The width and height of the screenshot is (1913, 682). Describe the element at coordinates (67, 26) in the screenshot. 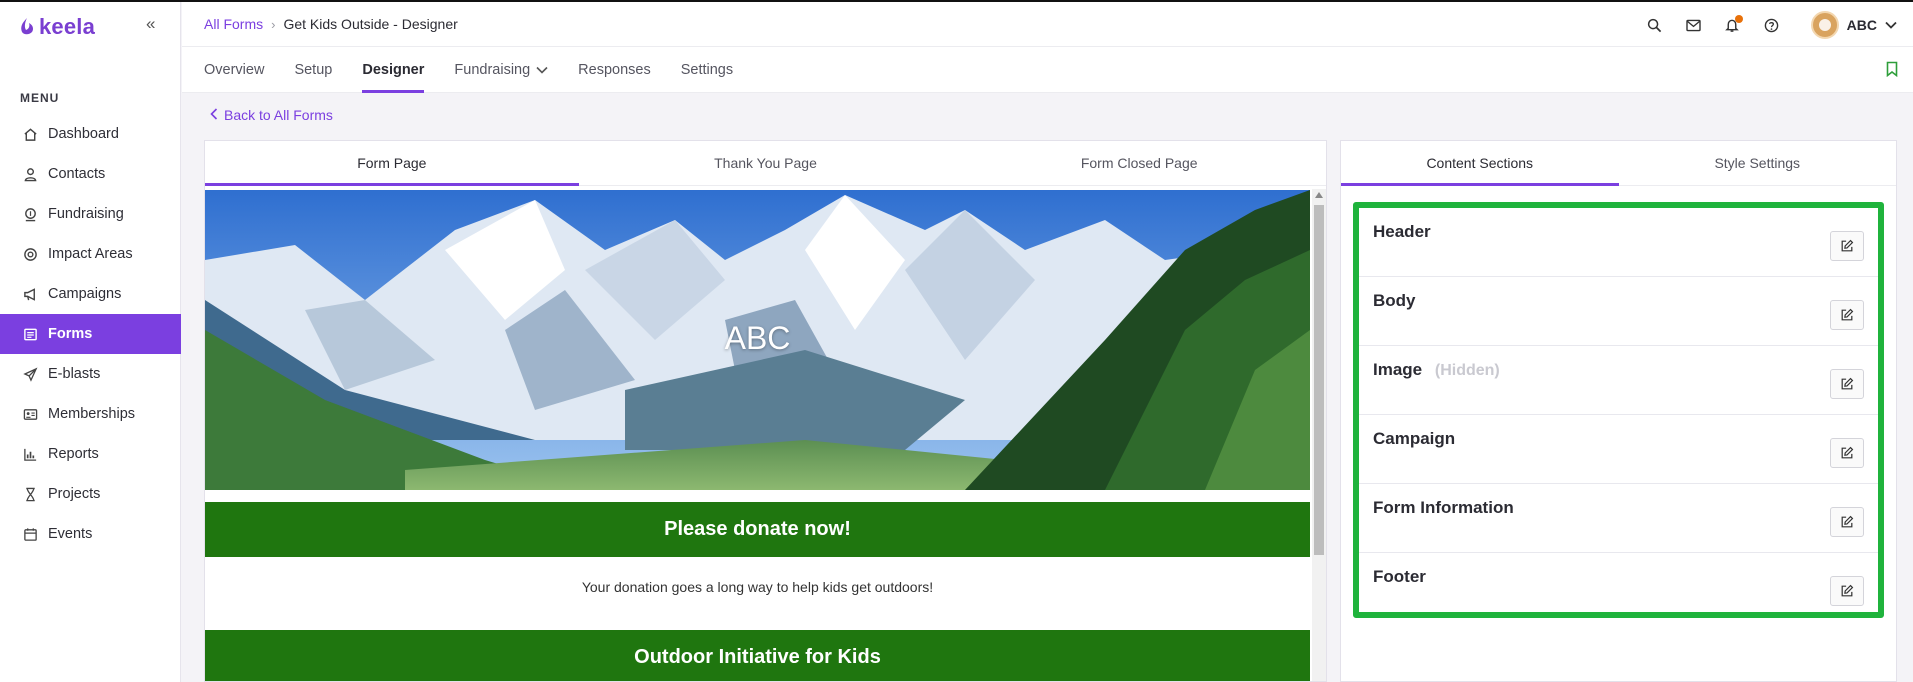

I see `logo-text: keela` at that location.